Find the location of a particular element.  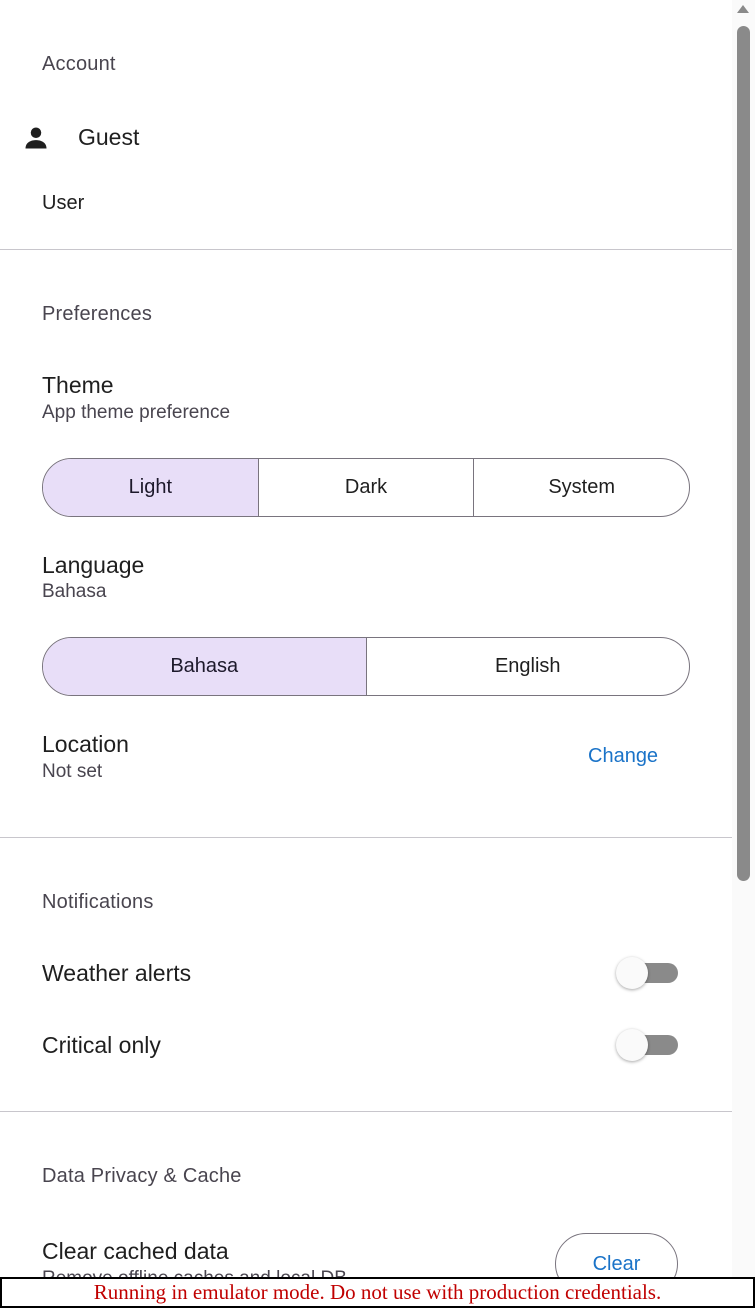

theme-subtitle: App theme preference is located at coordinates (136, 412).